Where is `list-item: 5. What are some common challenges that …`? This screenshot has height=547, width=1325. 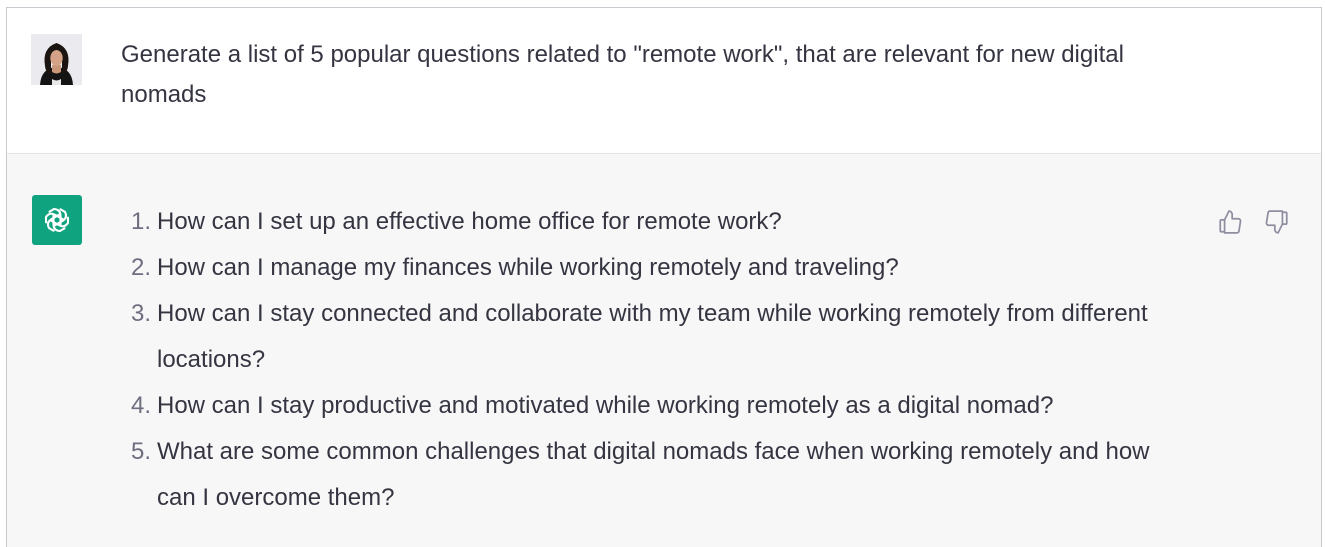
list-item: 5. What are some common challenges that … is located at coordinates (654, 475).